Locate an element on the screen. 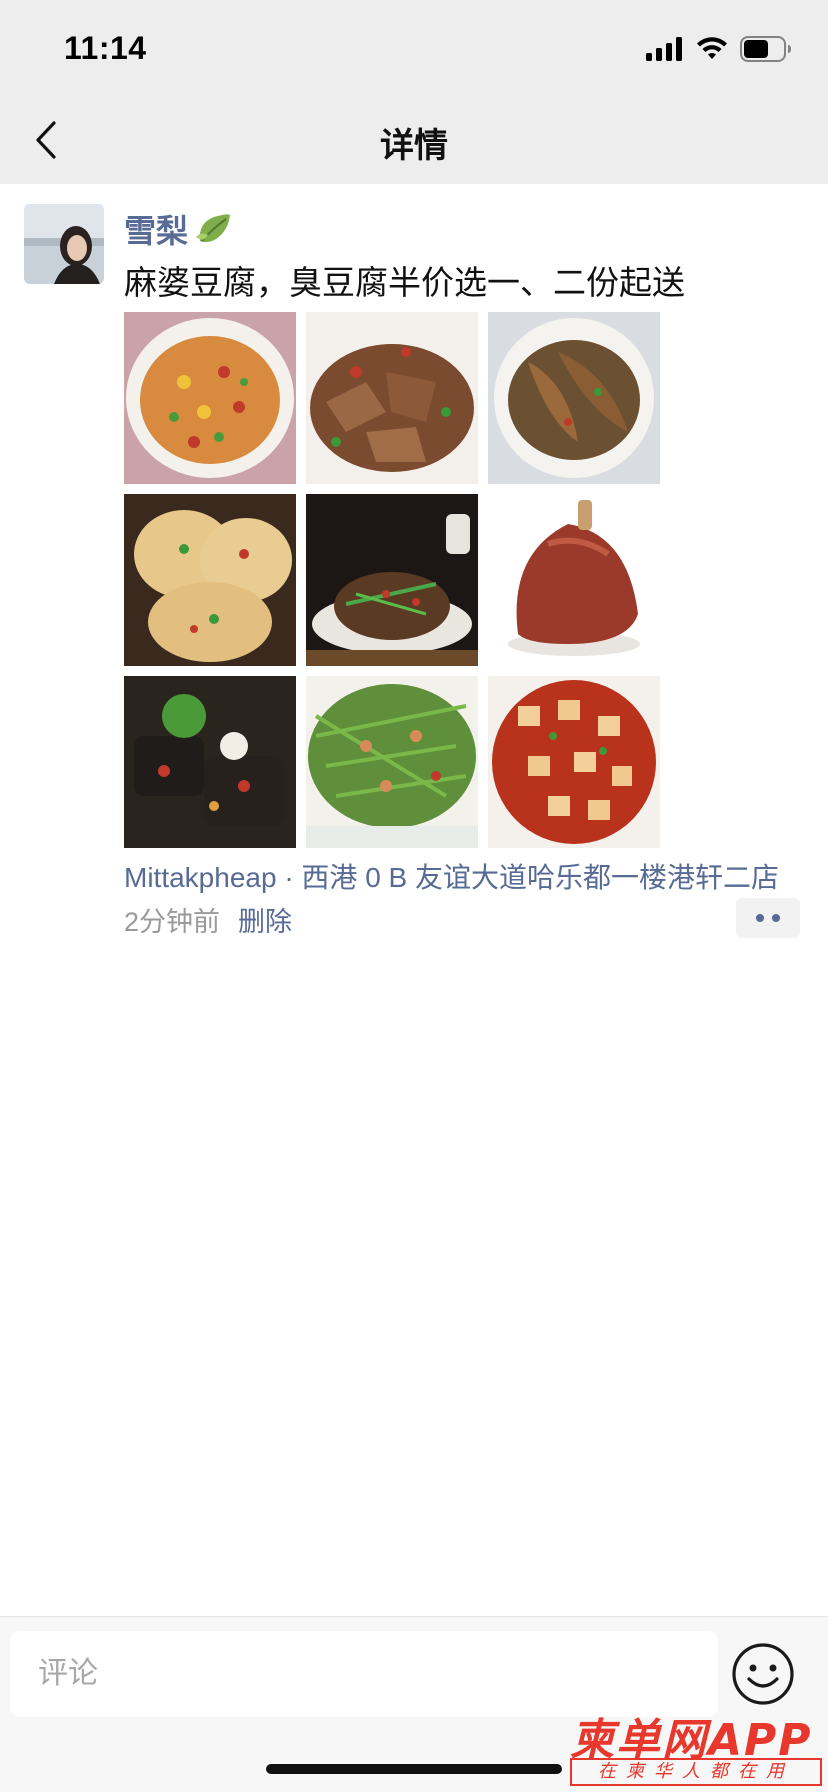 This screenshot has height=1792, width=828. author-name: 雪梨 is located at coordinates (179, 229).